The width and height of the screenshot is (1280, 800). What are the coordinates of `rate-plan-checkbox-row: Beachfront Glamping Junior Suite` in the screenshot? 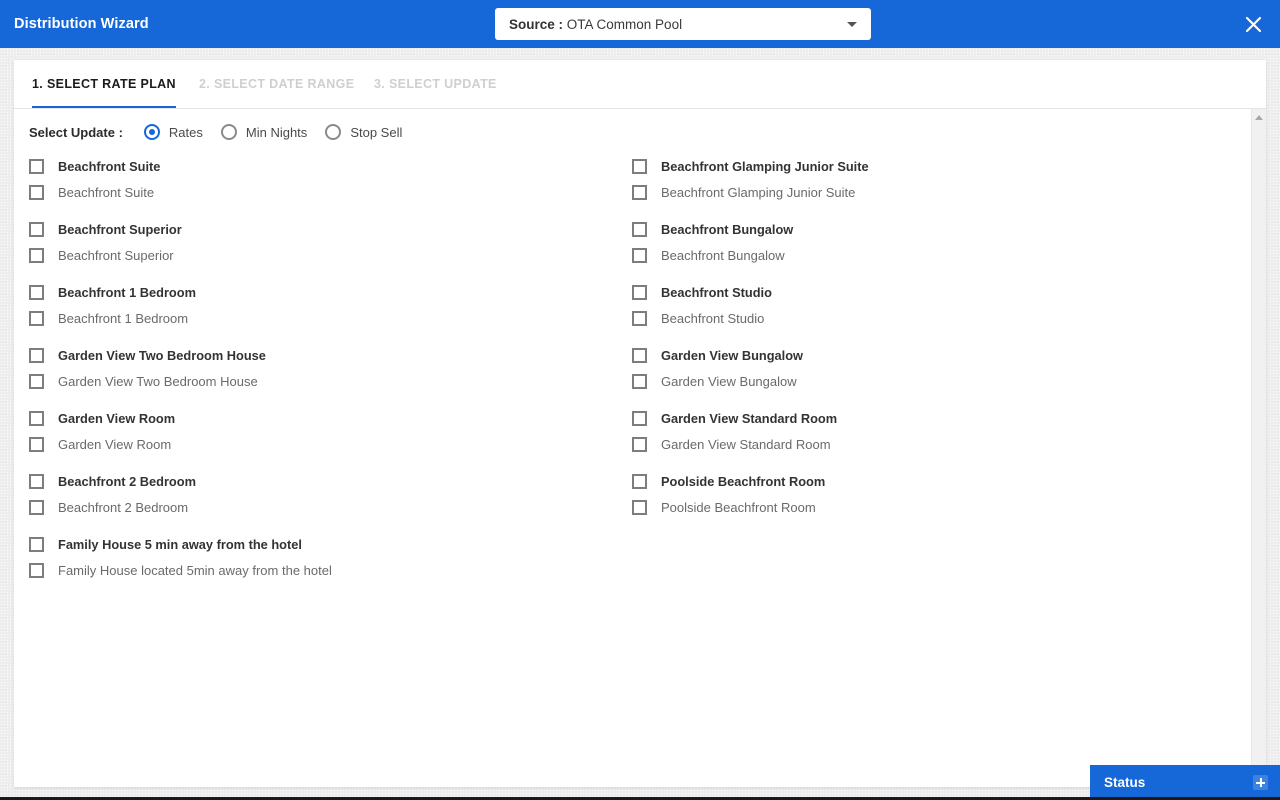 It's located at (932, 192).